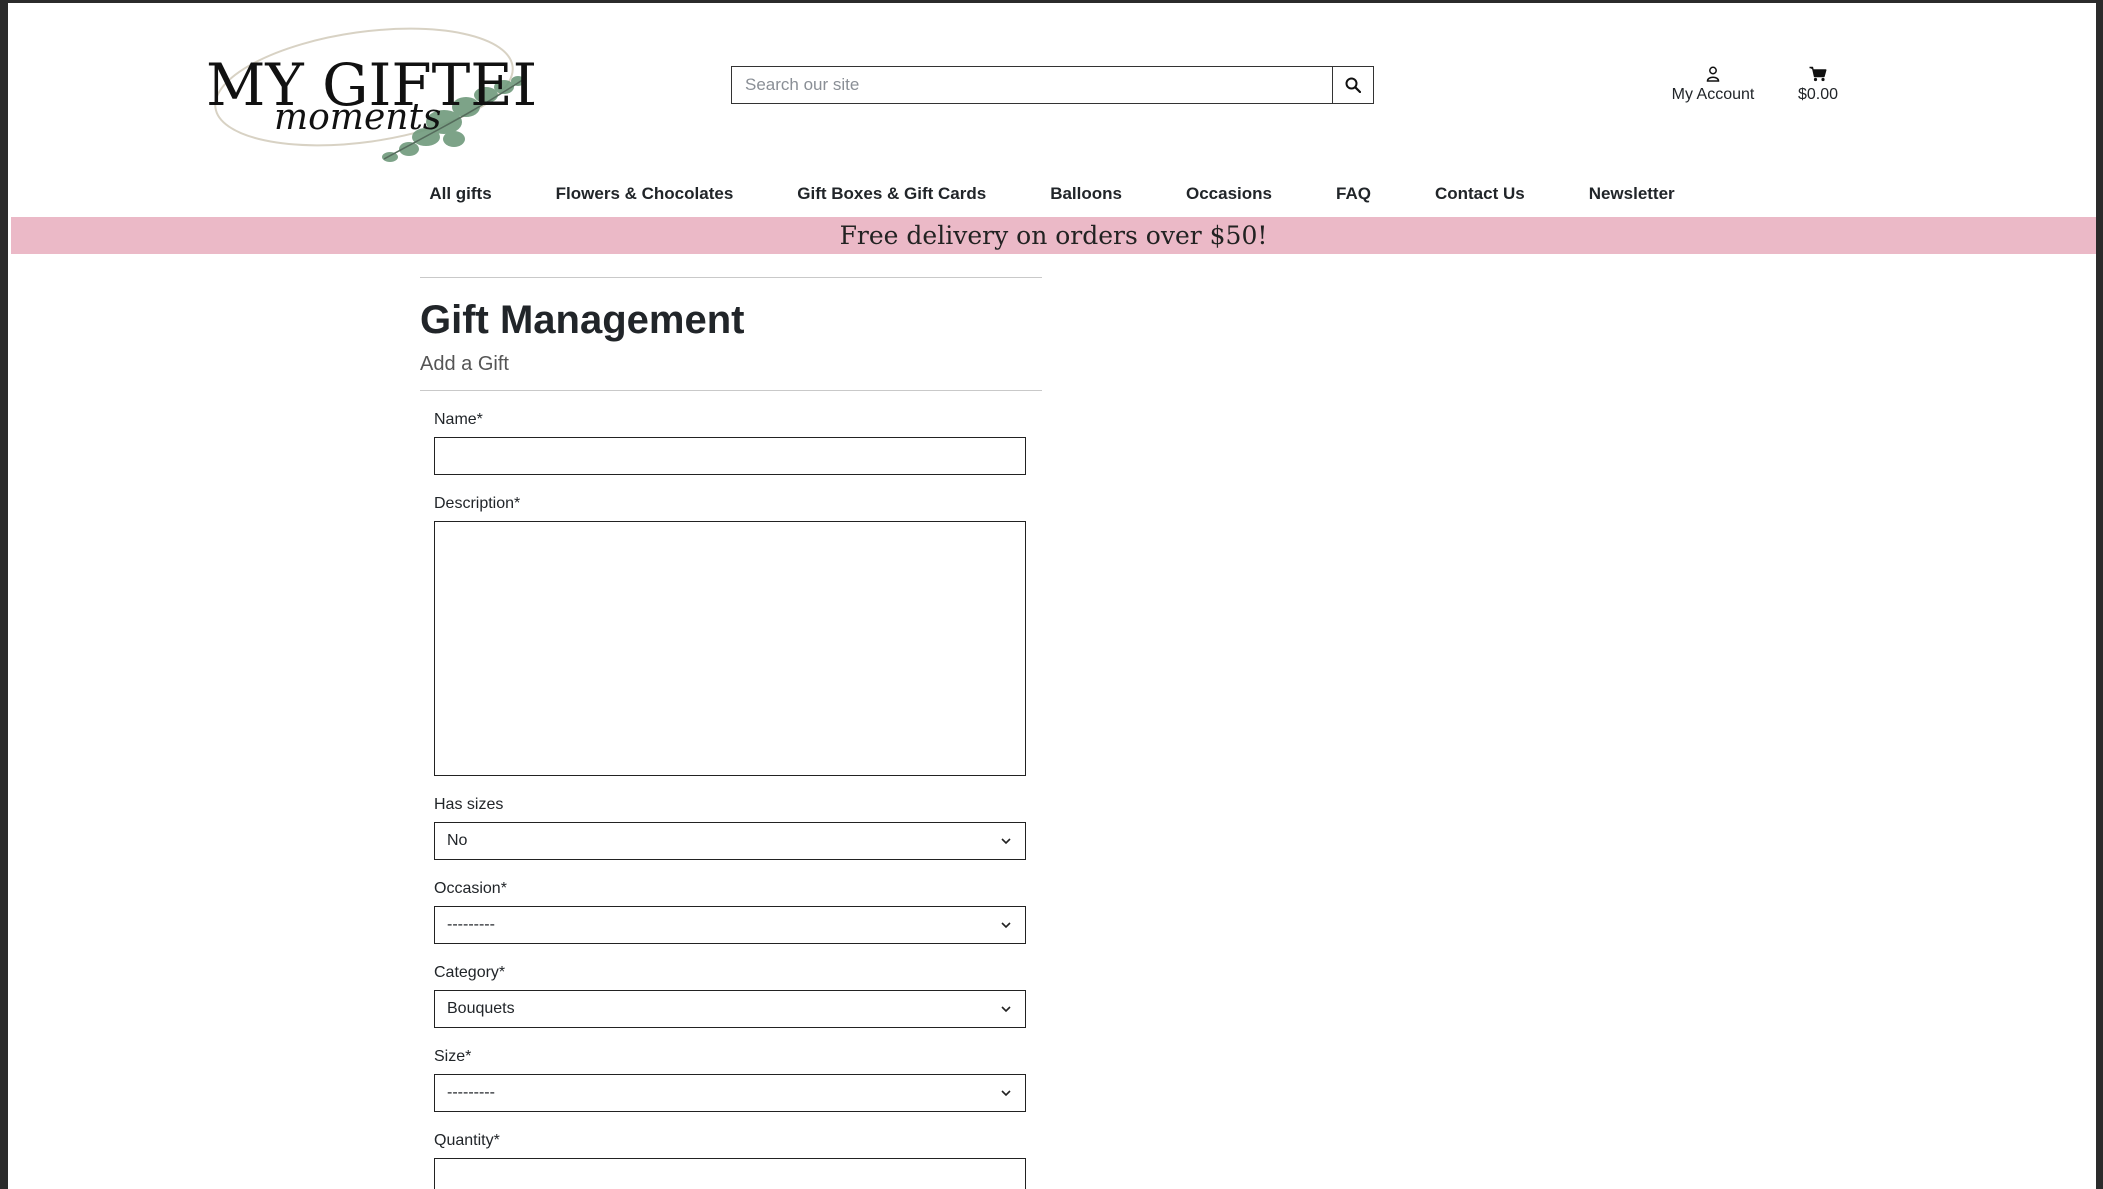 The height and width of the screenshot is (1189, 2103). What do you see at coordinates (730, 841) in the screenshot?
I see `has-sizes-select: No` at bounding box center [730, 841].